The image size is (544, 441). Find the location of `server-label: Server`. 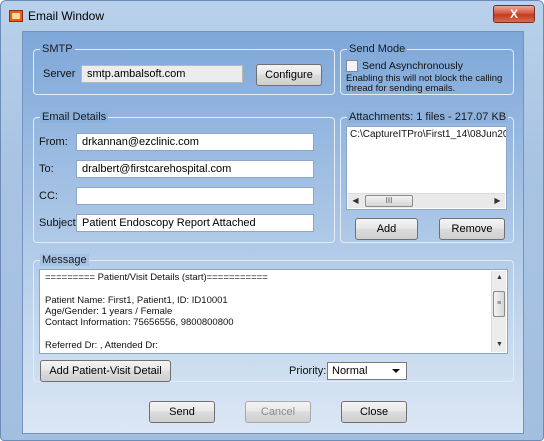

server-label: Server is located at coordinates (59, 74).